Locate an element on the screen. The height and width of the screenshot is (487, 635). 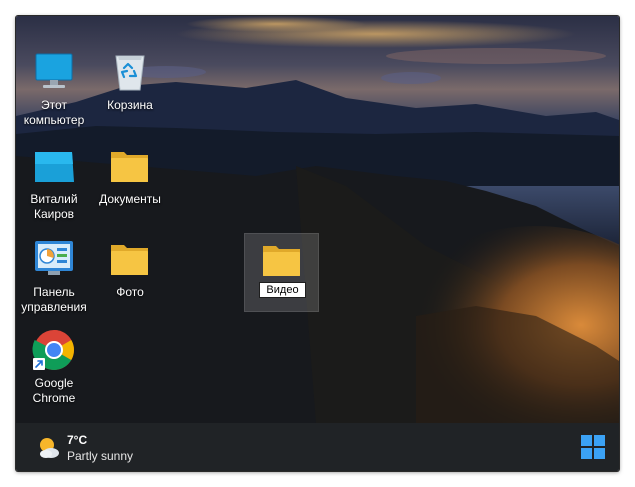
desktop-icon-documents: Документы is located at coordinates (130, 175).